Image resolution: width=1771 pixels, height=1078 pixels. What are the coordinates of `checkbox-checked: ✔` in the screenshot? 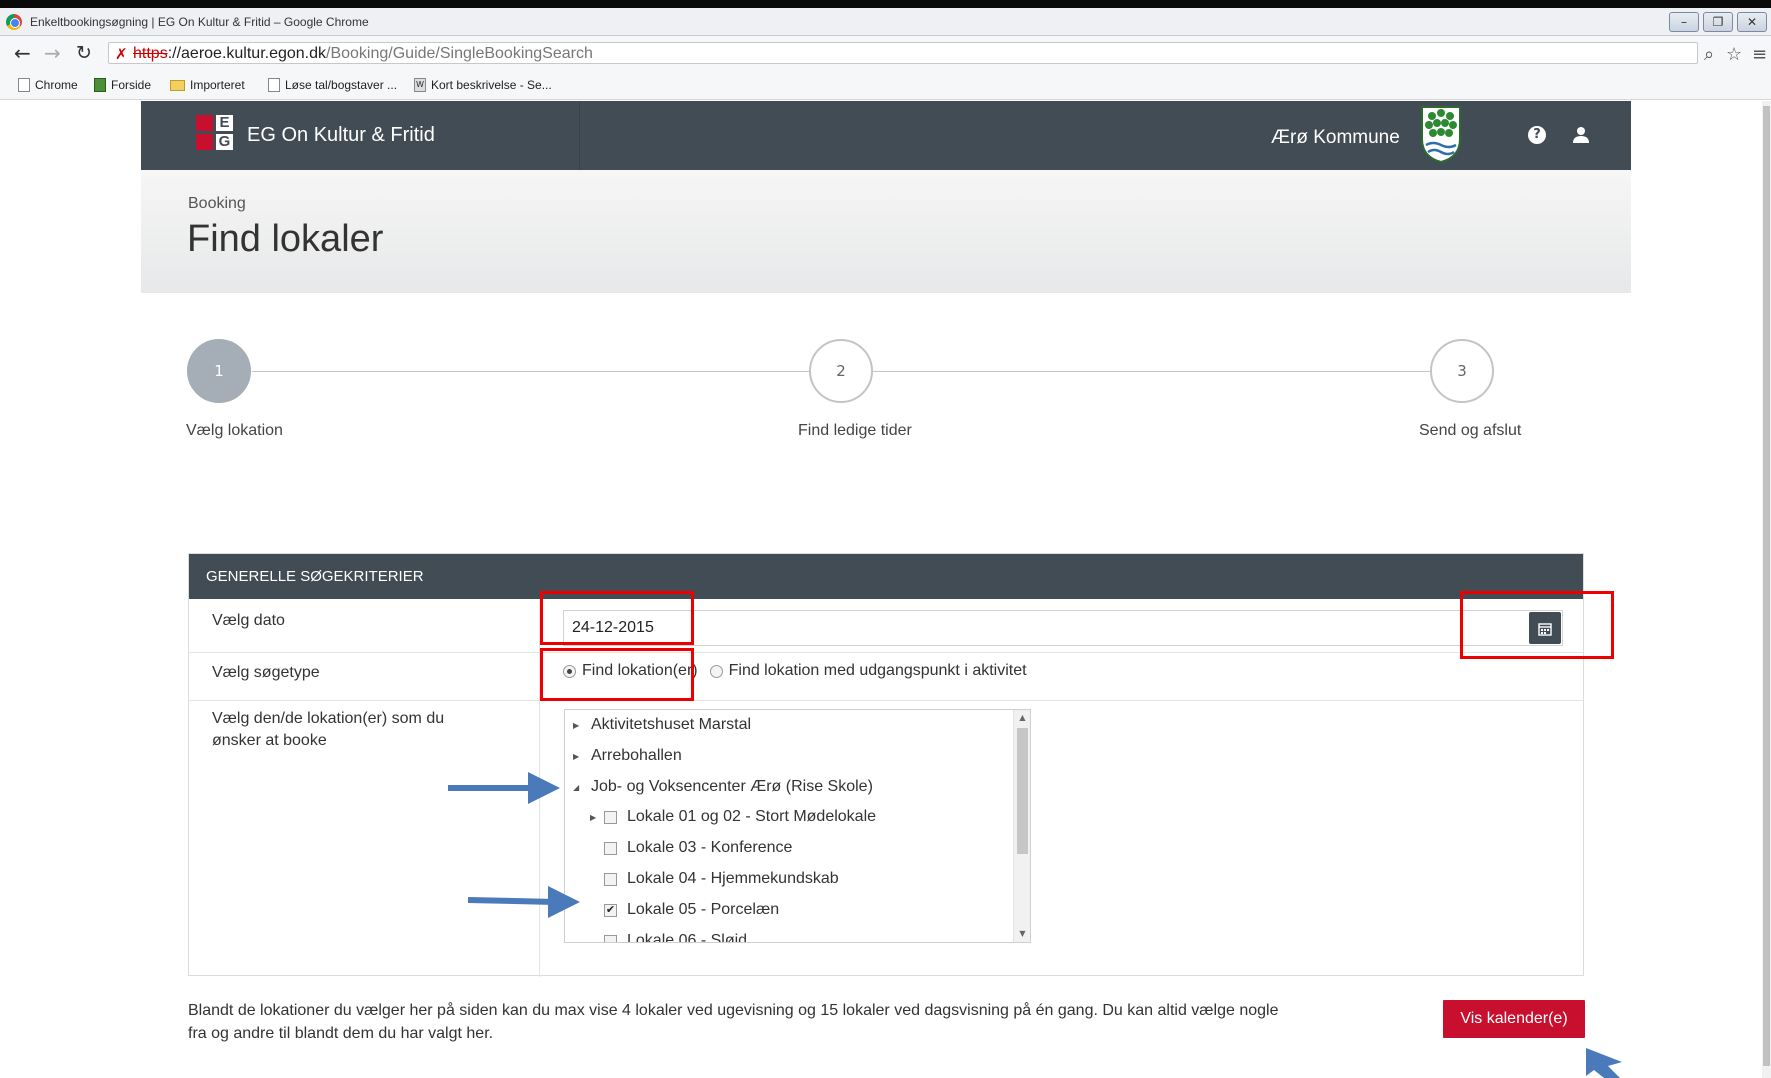 It's located at (610, 910).